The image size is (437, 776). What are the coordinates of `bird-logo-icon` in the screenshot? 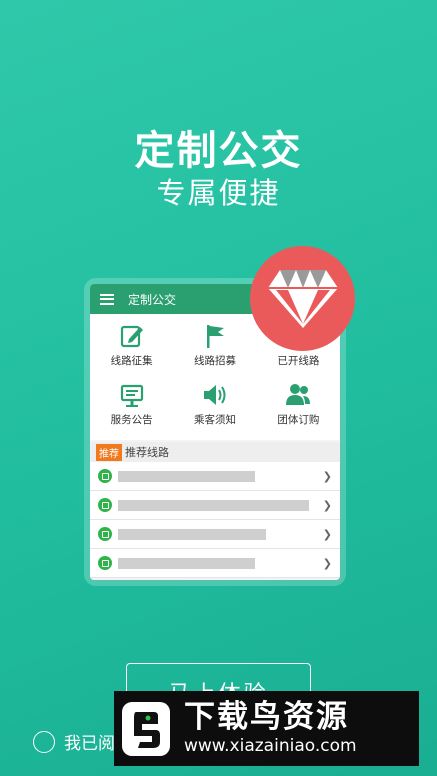 It's located at (146, 728).